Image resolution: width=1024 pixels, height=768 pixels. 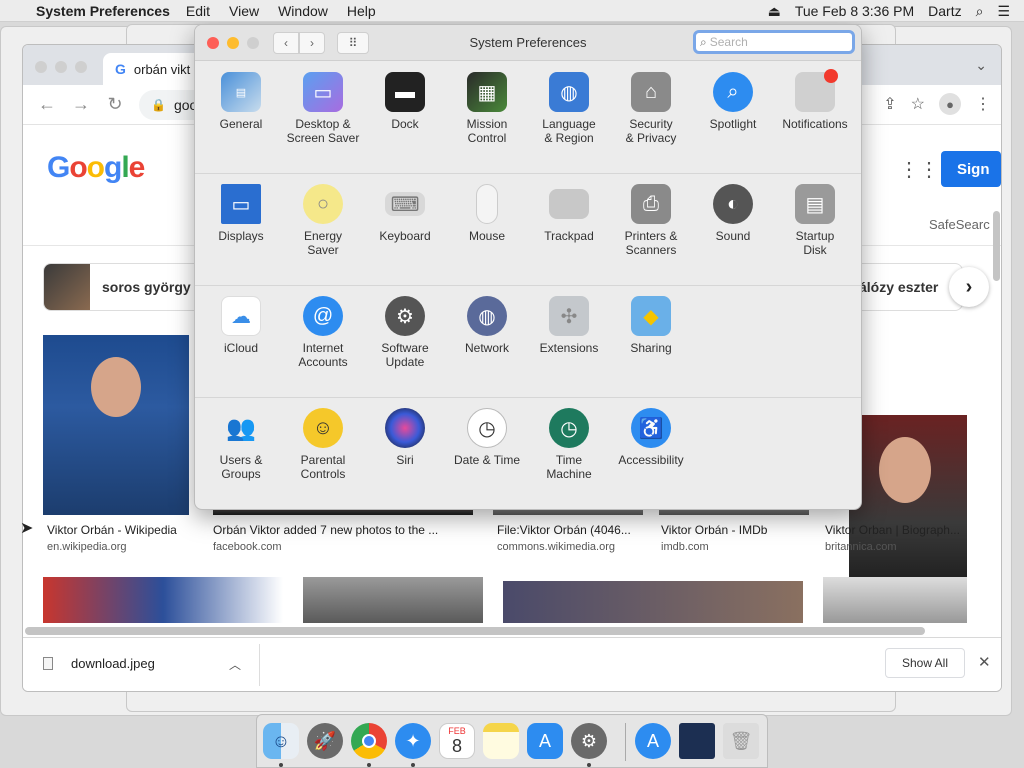 I want to click on pref-notifications: Notifications, so click(x=815, y=100).